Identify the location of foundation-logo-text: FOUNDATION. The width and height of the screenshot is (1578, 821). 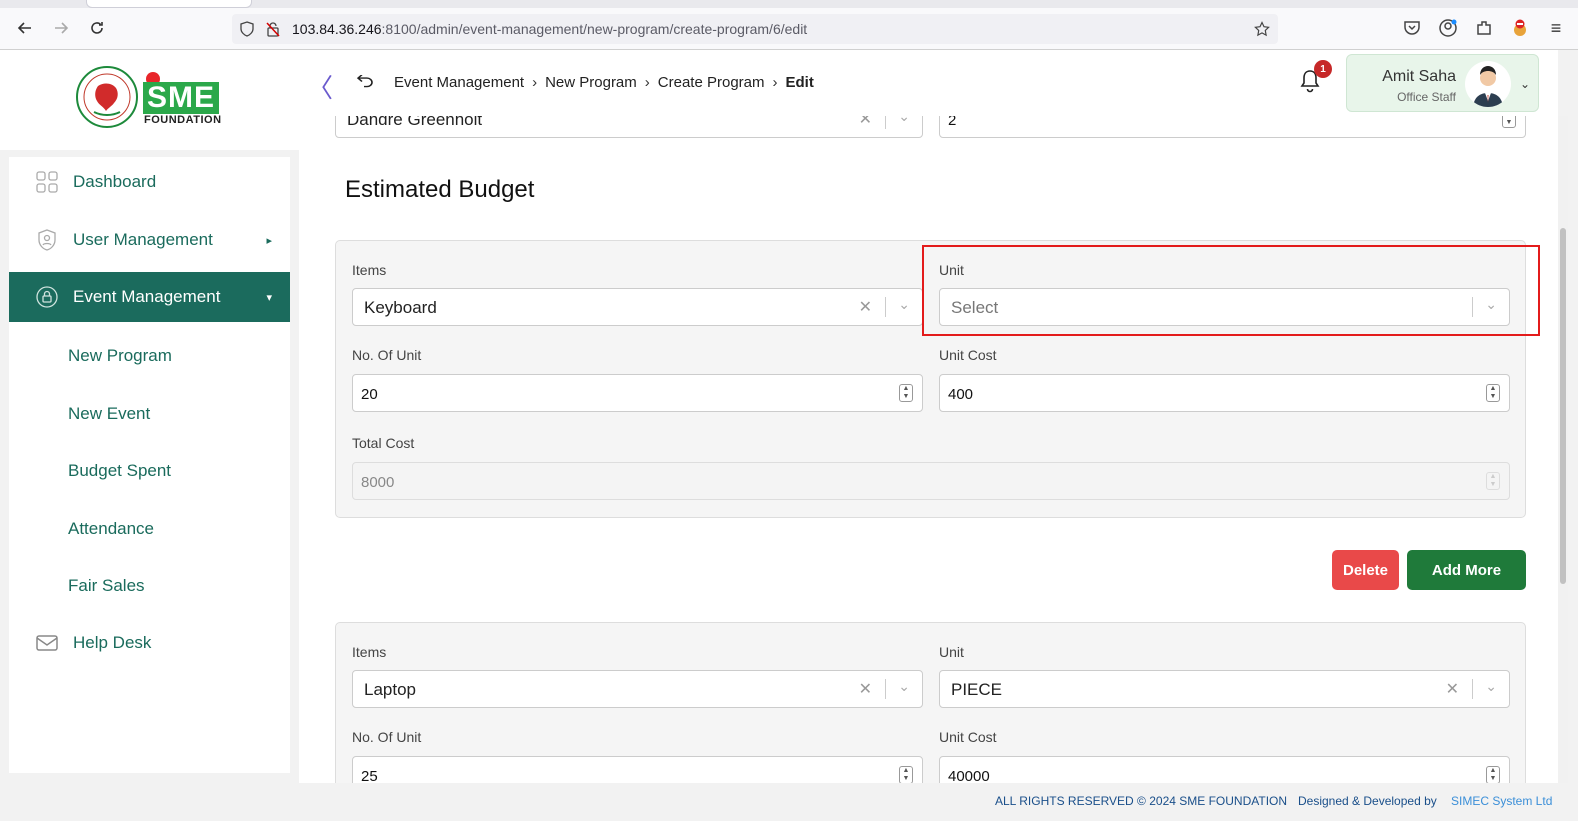
(183, 120).